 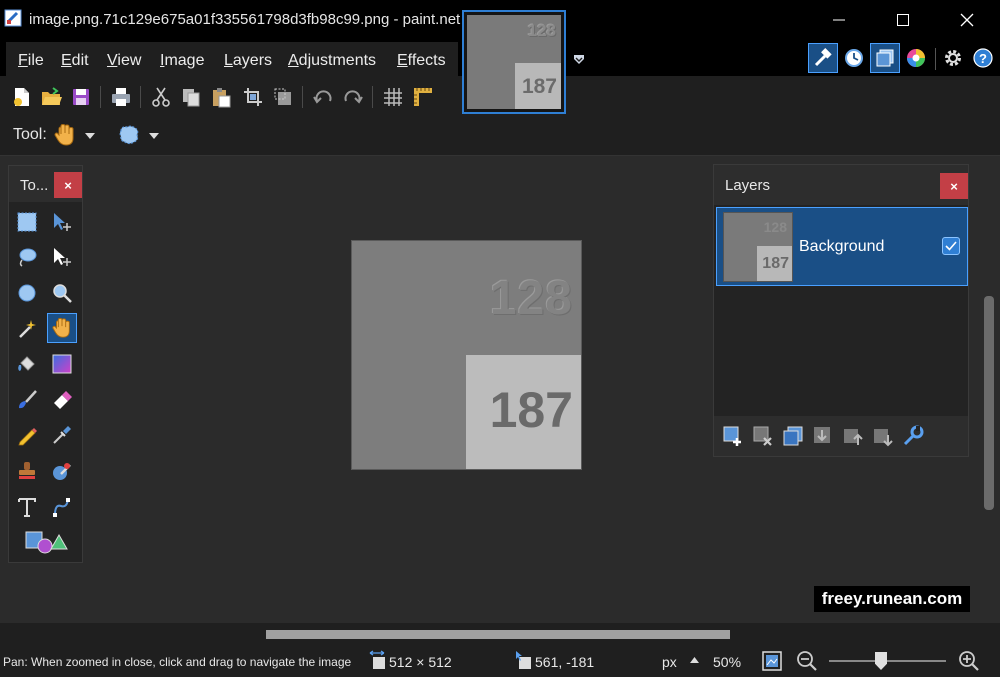 I want to click on paint-bucket-tool, so click(x=27, y=364).